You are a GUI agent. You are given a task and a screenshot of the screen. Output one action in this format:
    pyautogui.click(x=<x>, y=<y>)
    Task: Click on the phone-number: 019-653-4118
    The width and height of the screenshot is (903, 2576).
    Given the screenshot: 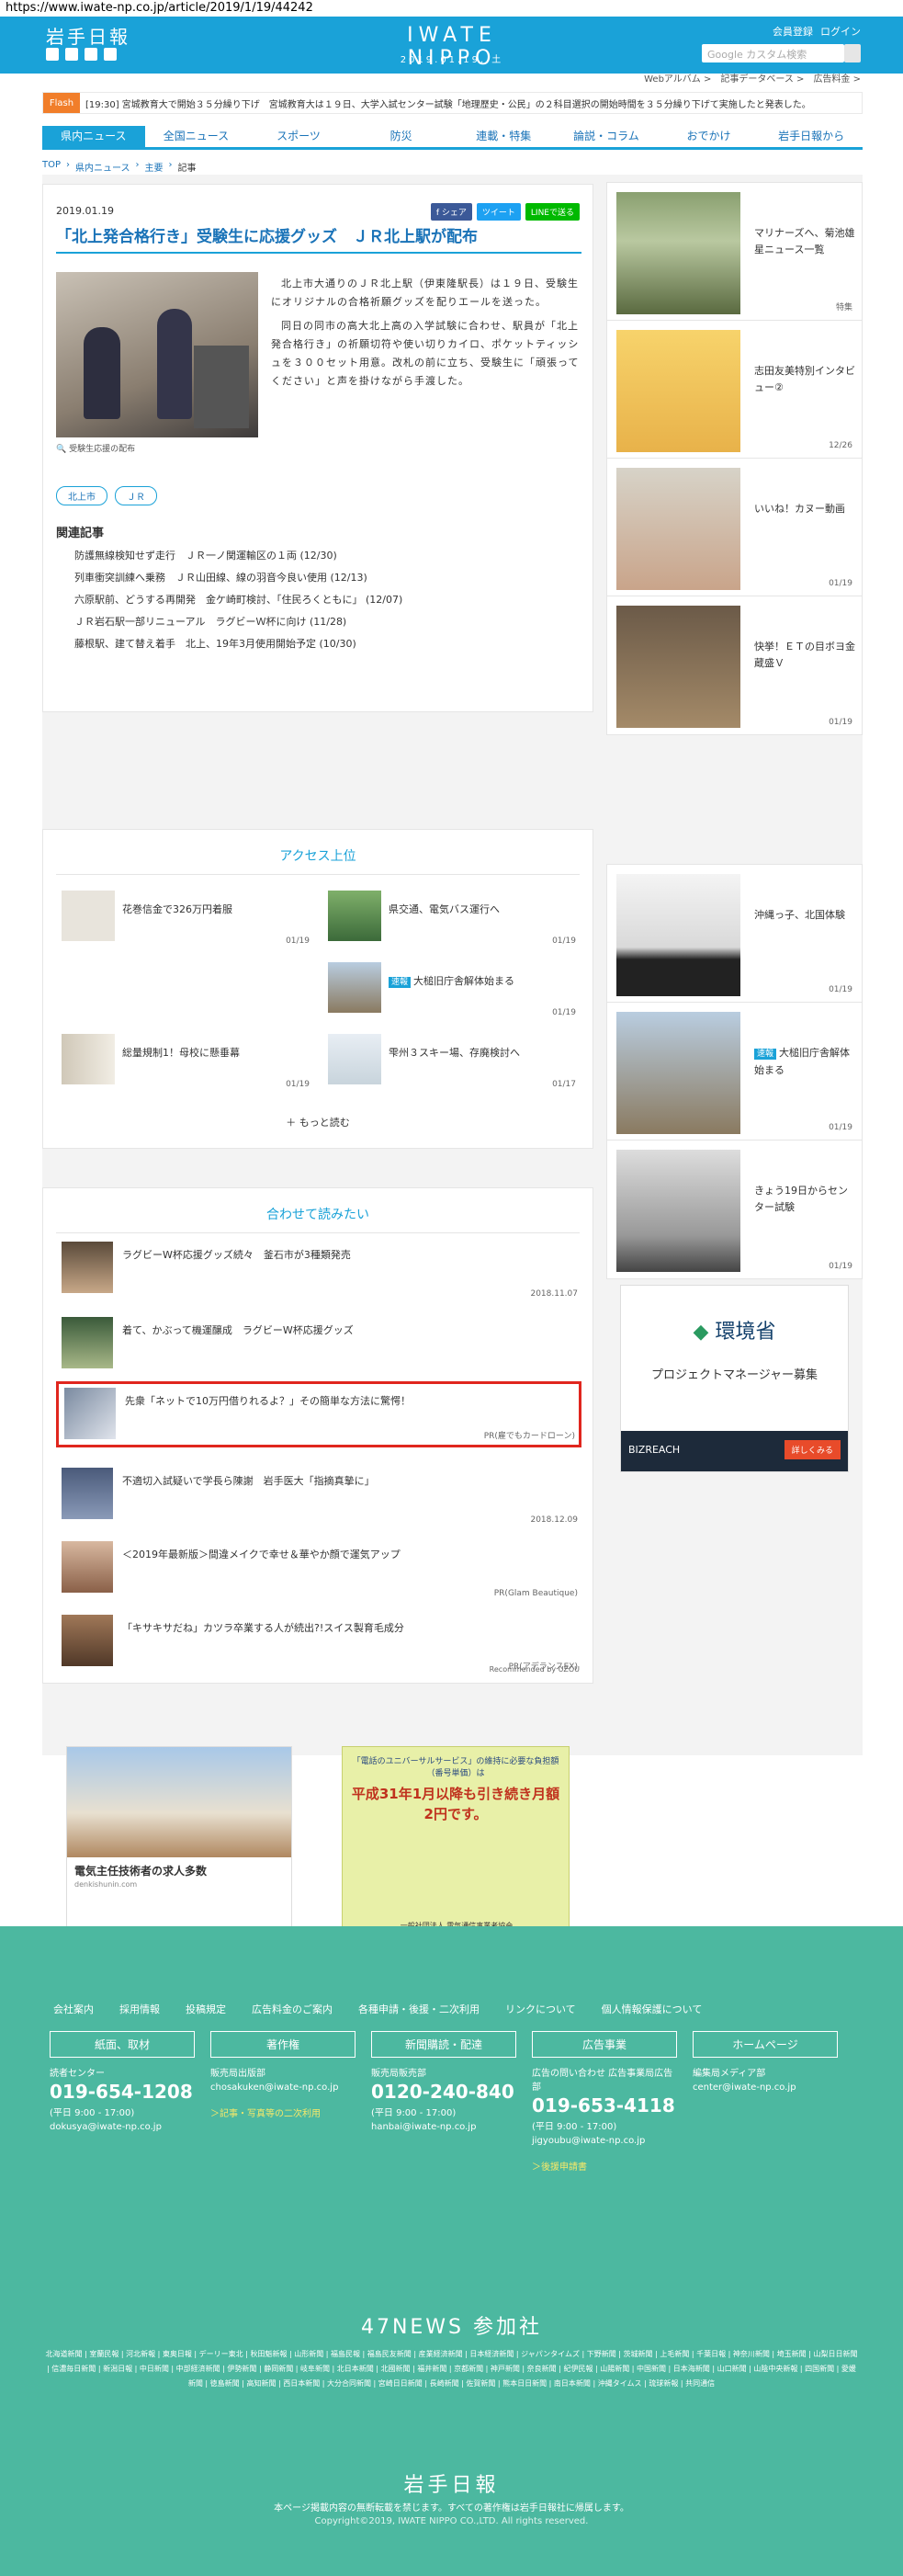 What is the action you would take?
    pyautogui.click(x=604, y=2105)
    